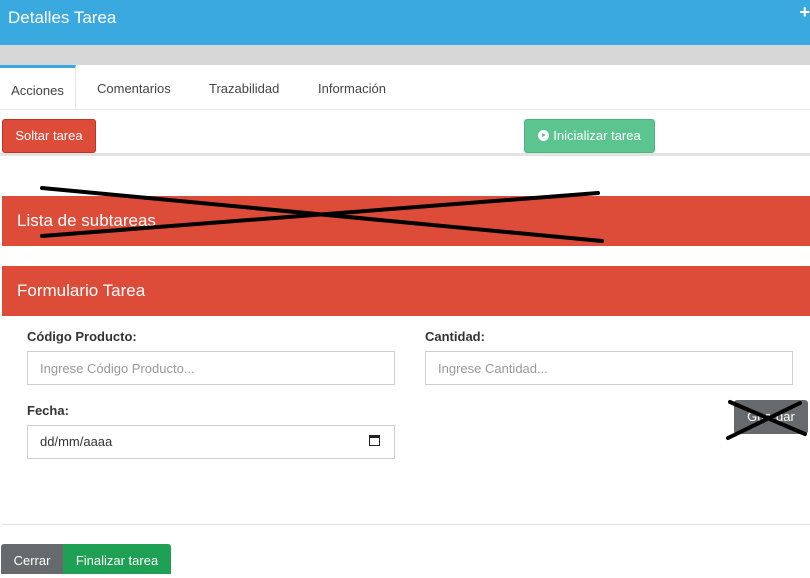 The image size is (810, 578). I want to click on close-button: Cerrar, so click(32, 559).